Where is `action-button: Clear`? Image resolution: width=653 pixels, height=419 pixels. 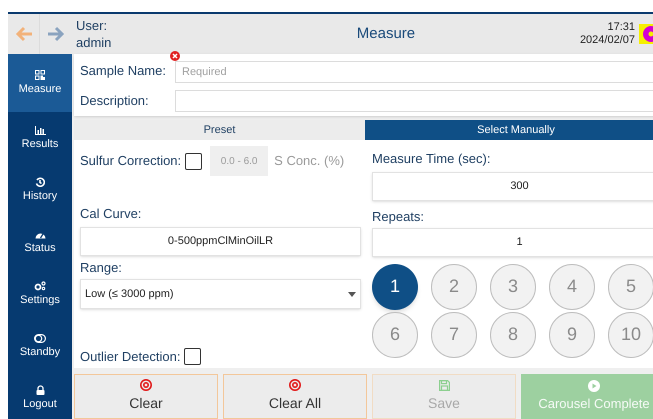 action-button: Clear is located at coordinates (146, 396).